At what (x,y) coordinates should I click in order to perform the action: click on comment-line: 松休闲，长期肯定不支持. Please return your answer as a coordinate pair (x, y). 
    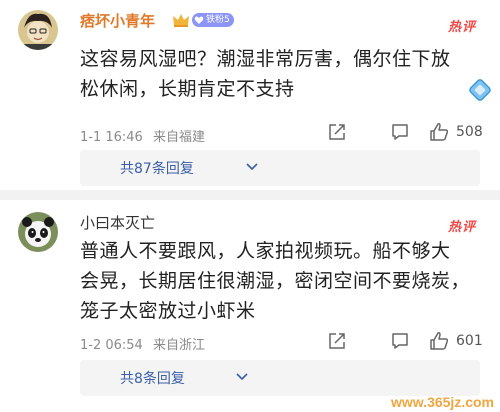
    Looking at the image, I should click on (187, 89).